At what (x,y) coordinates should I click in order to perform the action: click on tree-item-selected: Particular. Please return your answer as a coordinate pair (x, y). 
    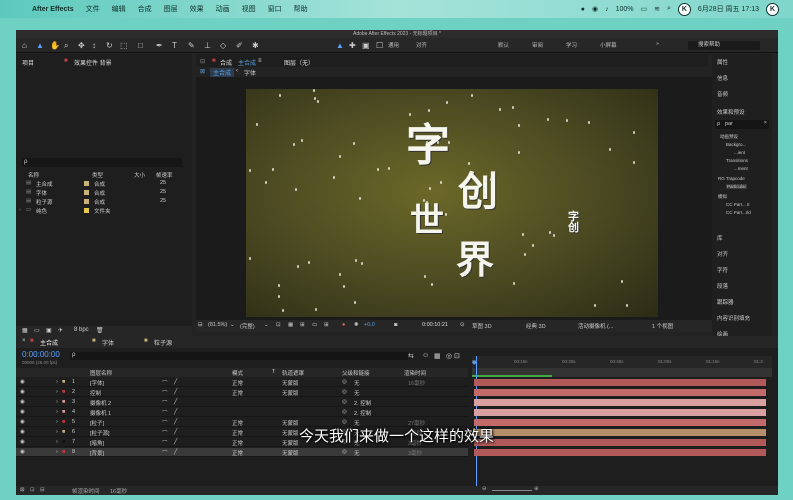
    Looking at the image, I should click on (737, 186).